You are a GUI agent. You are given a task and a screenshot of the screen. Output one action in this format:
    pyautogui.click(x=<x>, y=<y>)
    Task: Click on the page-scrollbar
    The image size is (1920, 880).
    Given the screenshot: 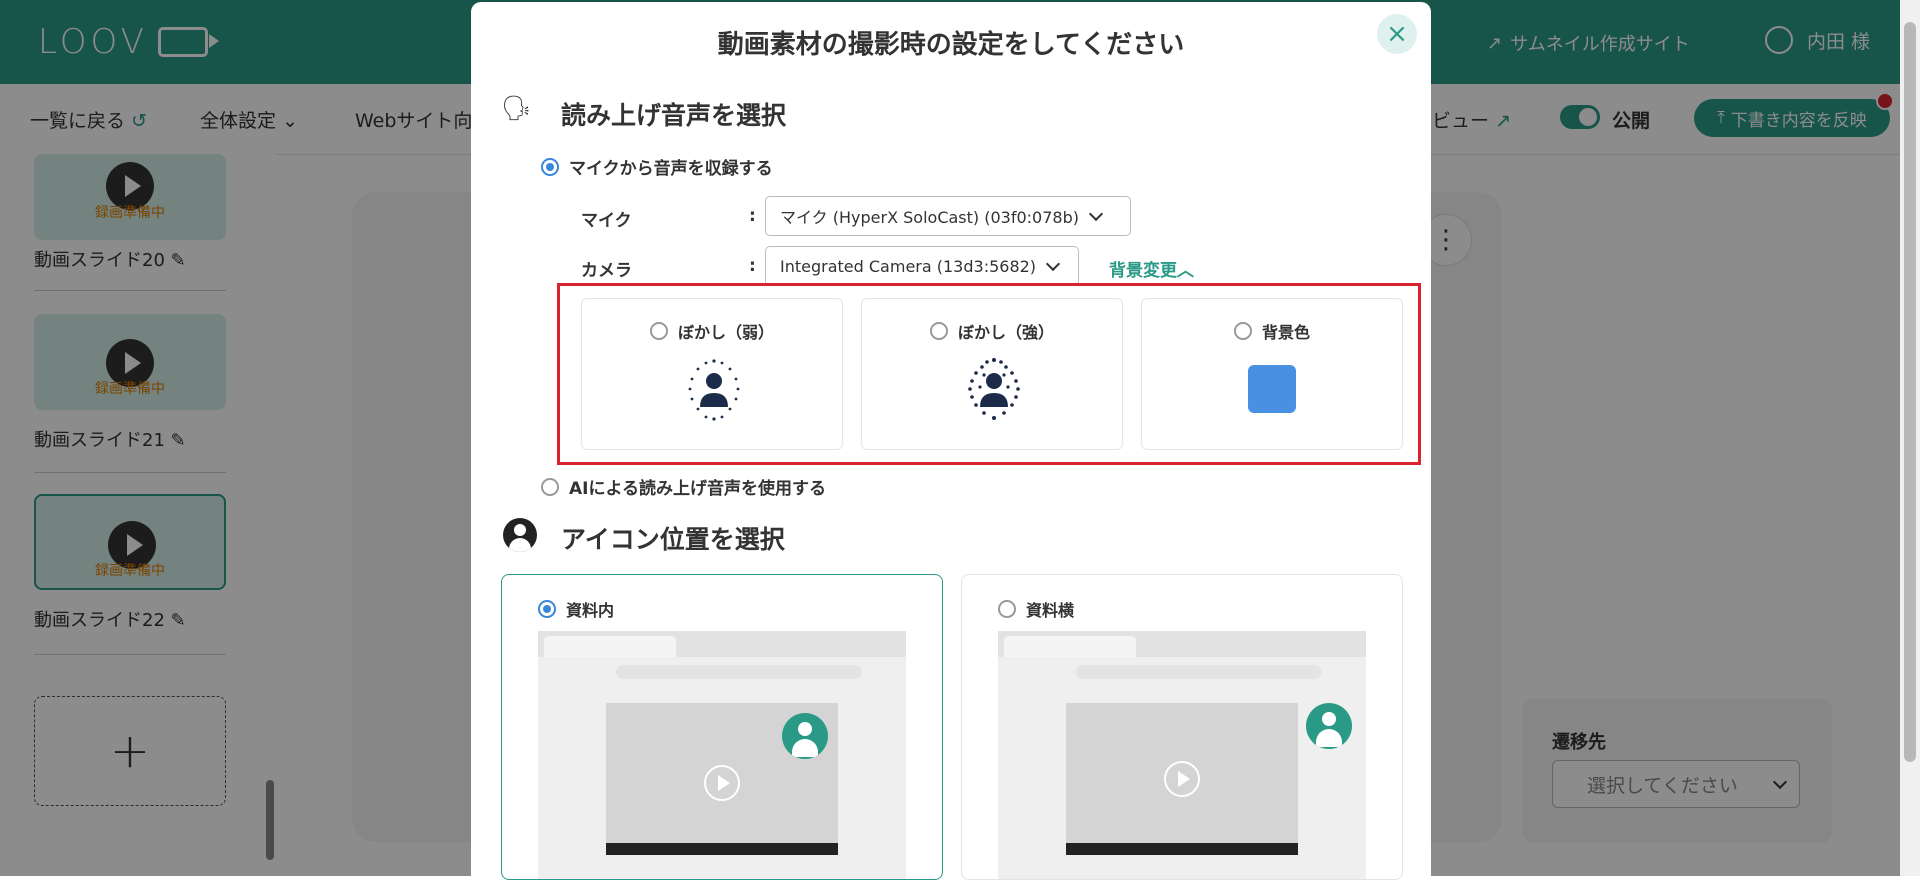 What is the action you would take?
    pyautogui.click(x=1910, y=438)
    